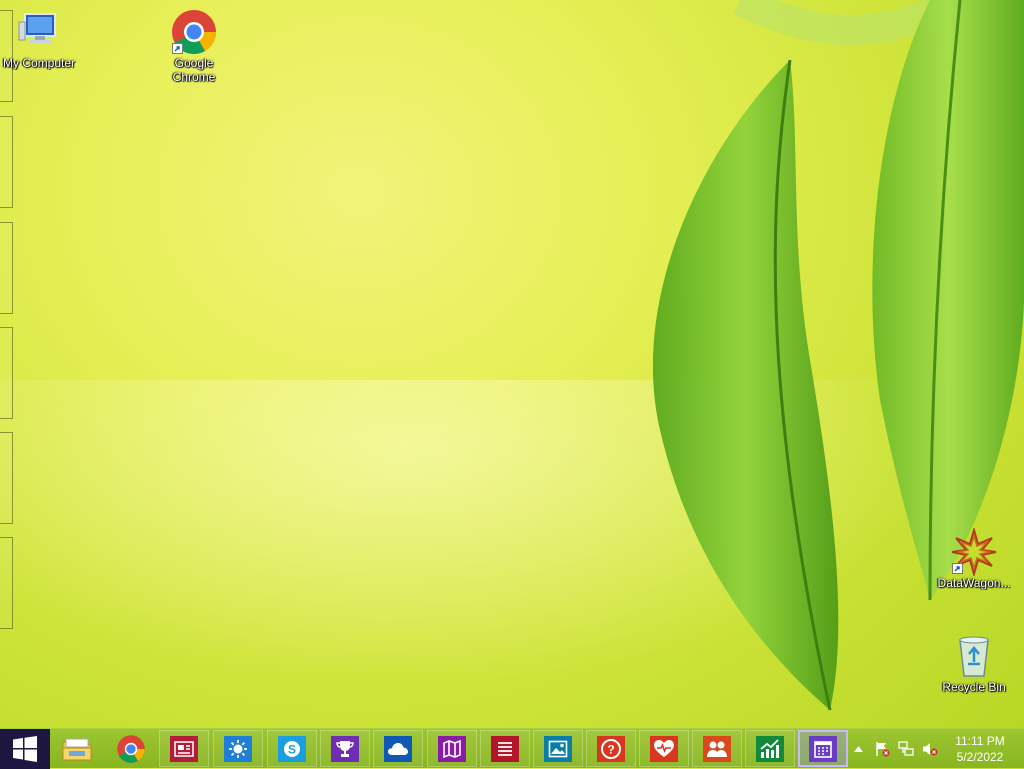 The width and height of the screenshot is (1024, 769). I want to click on desktop-icon-label: Recycle Bin, so click(974, 687).